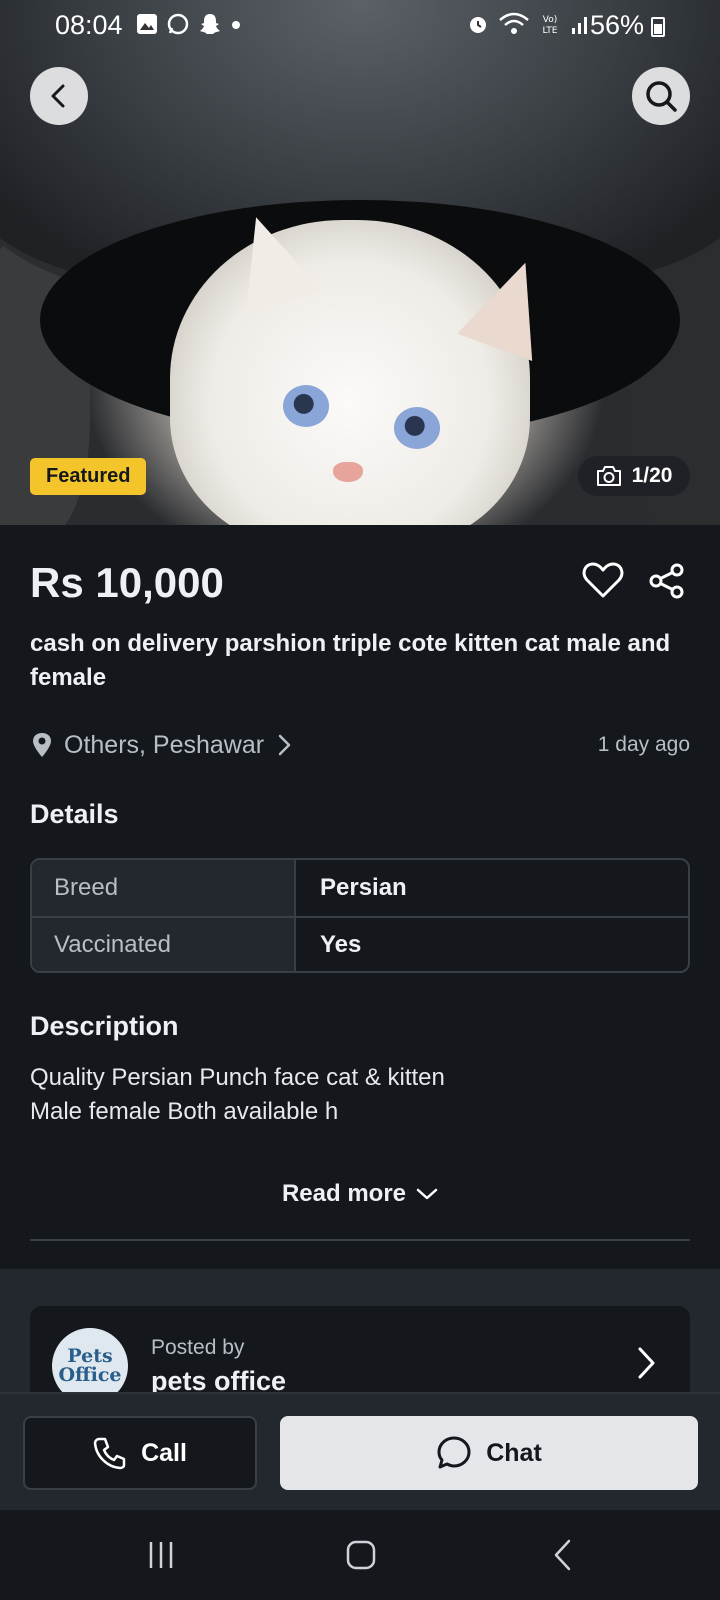  I want to click on details-table: Breed Persian Vaccinated Yes, so click(360, 915).